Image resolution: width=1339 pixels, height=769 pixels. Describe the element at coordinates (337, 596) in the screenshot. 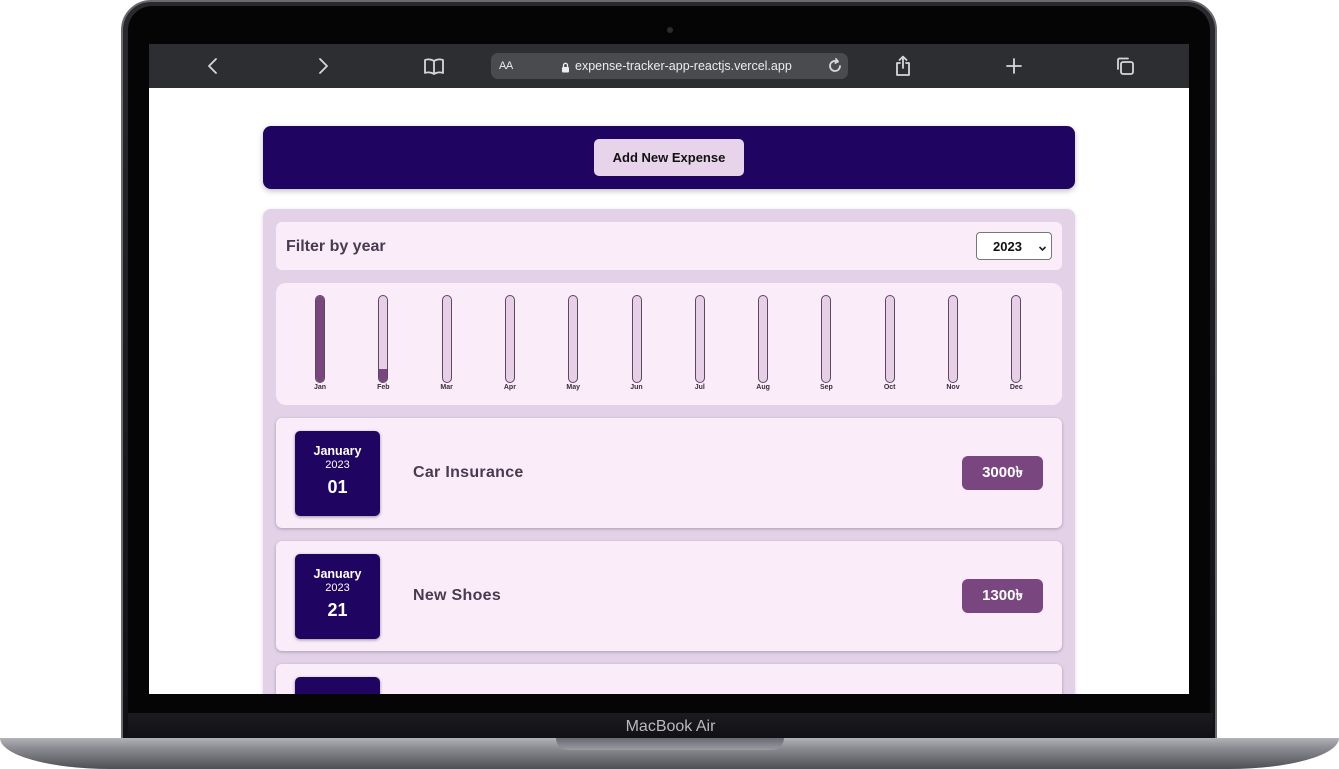

I see `expense-date: January 2023 21` at that location.